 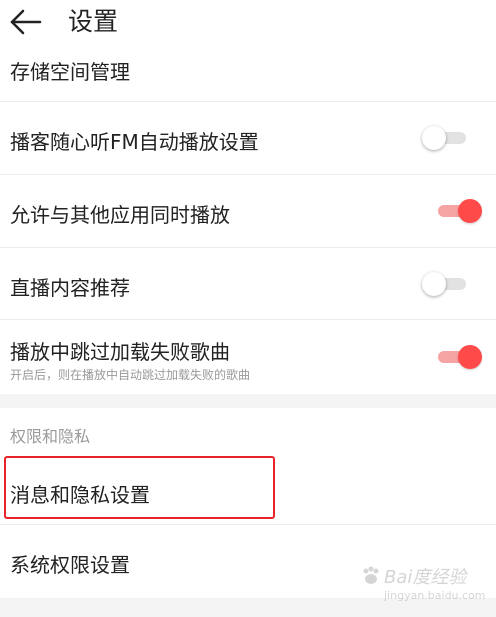 I want to click on allow-other-apps-label: 允许与其他应用同时播放, so click(x=120, y=215).